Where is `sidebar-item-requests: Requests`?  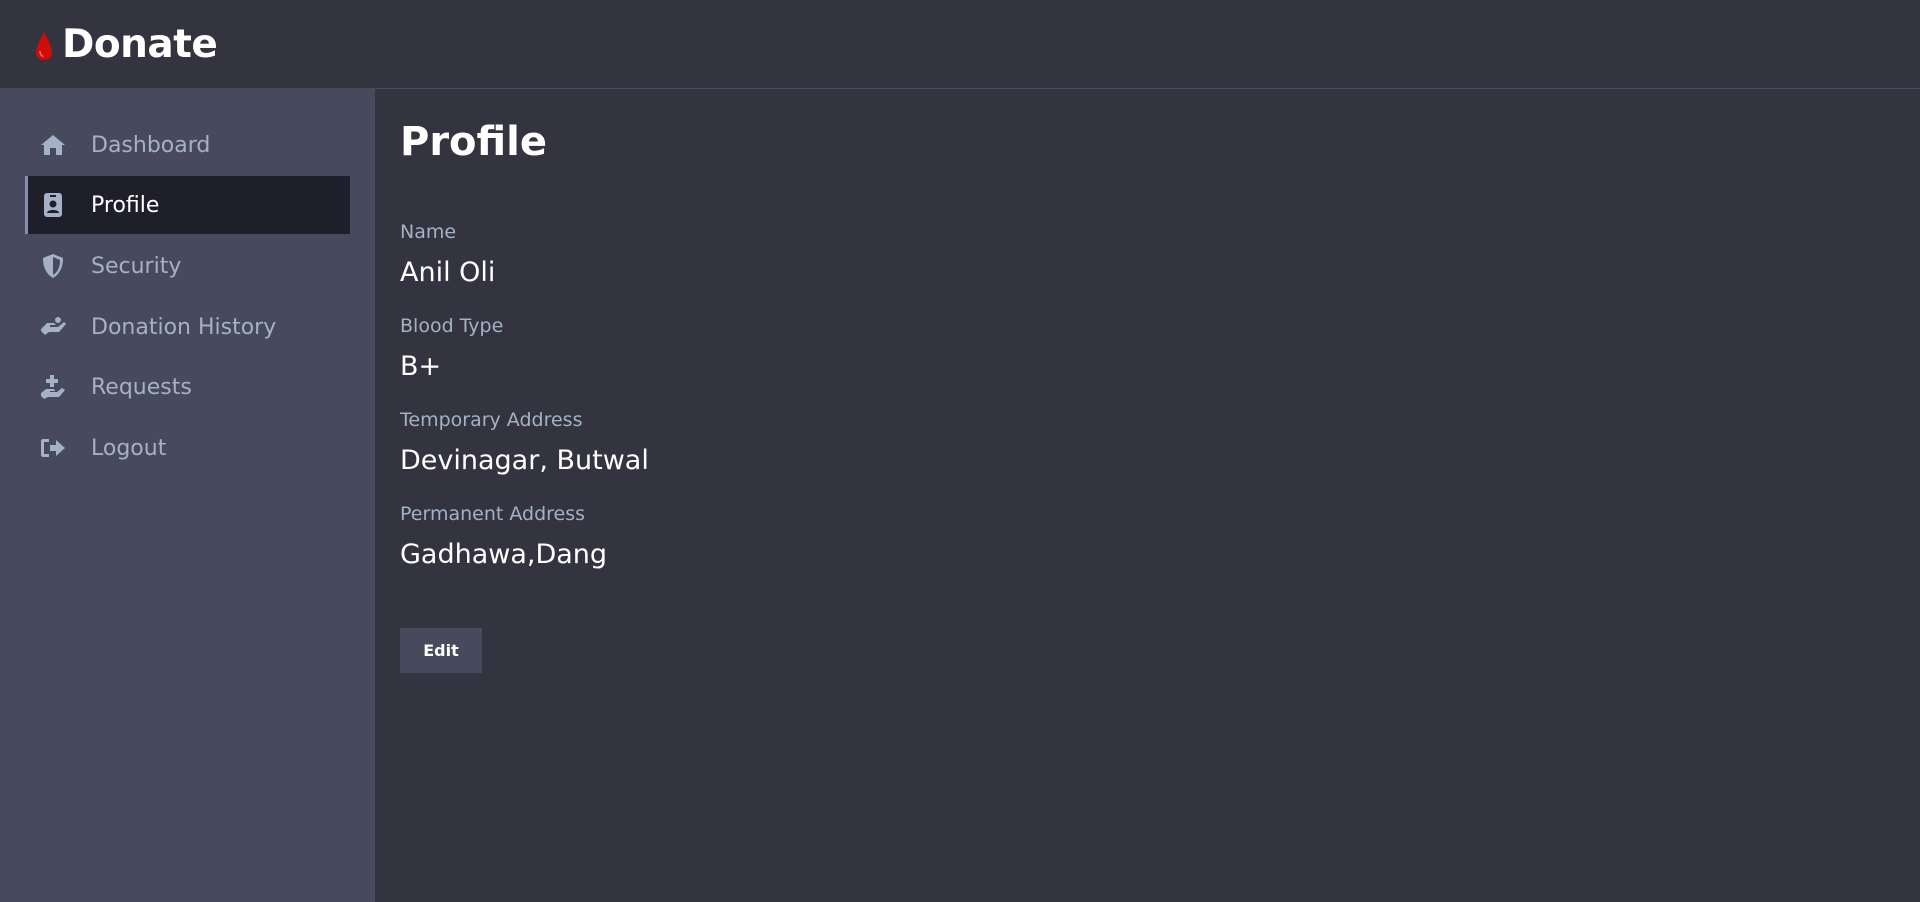
sidebar-item-requests: Requests is located at coordinates (187, 387).